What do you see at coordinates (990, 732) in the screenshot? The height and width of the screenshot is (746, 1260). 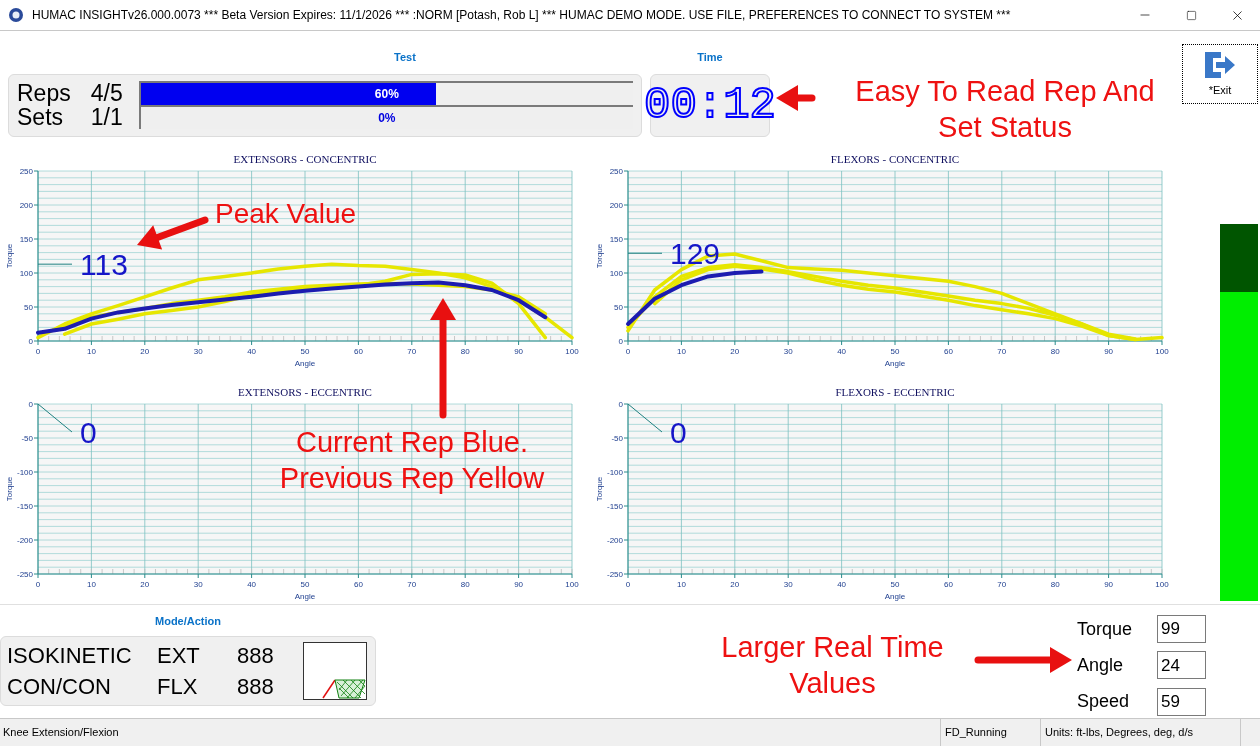 I see `status-text: FD_Running` at bounding box center [990, 732].